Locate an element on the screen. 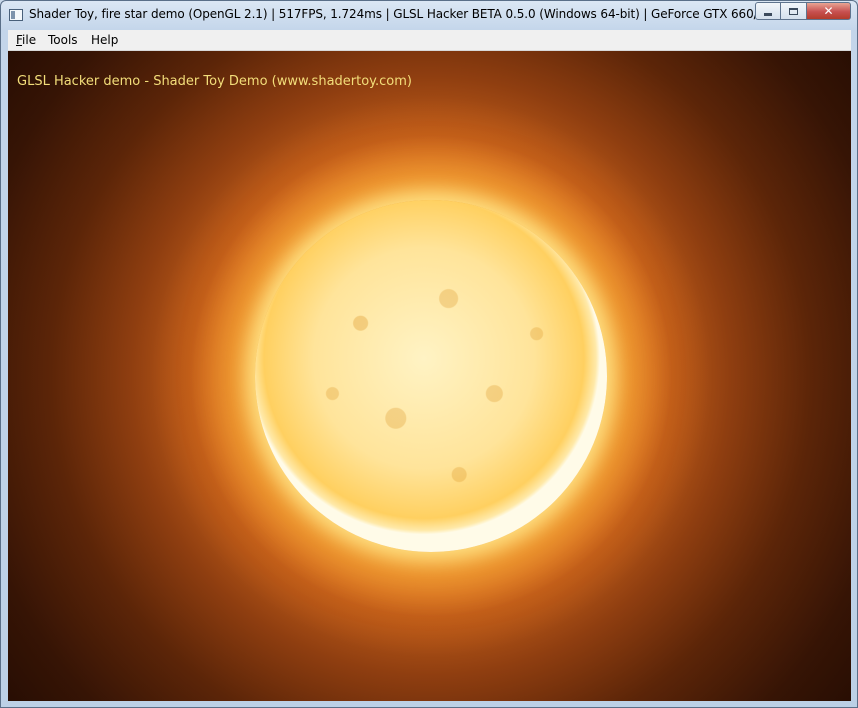 The width and height of the screenshot is (858, 708). app-window-icon is located at coordinates (16, 15).